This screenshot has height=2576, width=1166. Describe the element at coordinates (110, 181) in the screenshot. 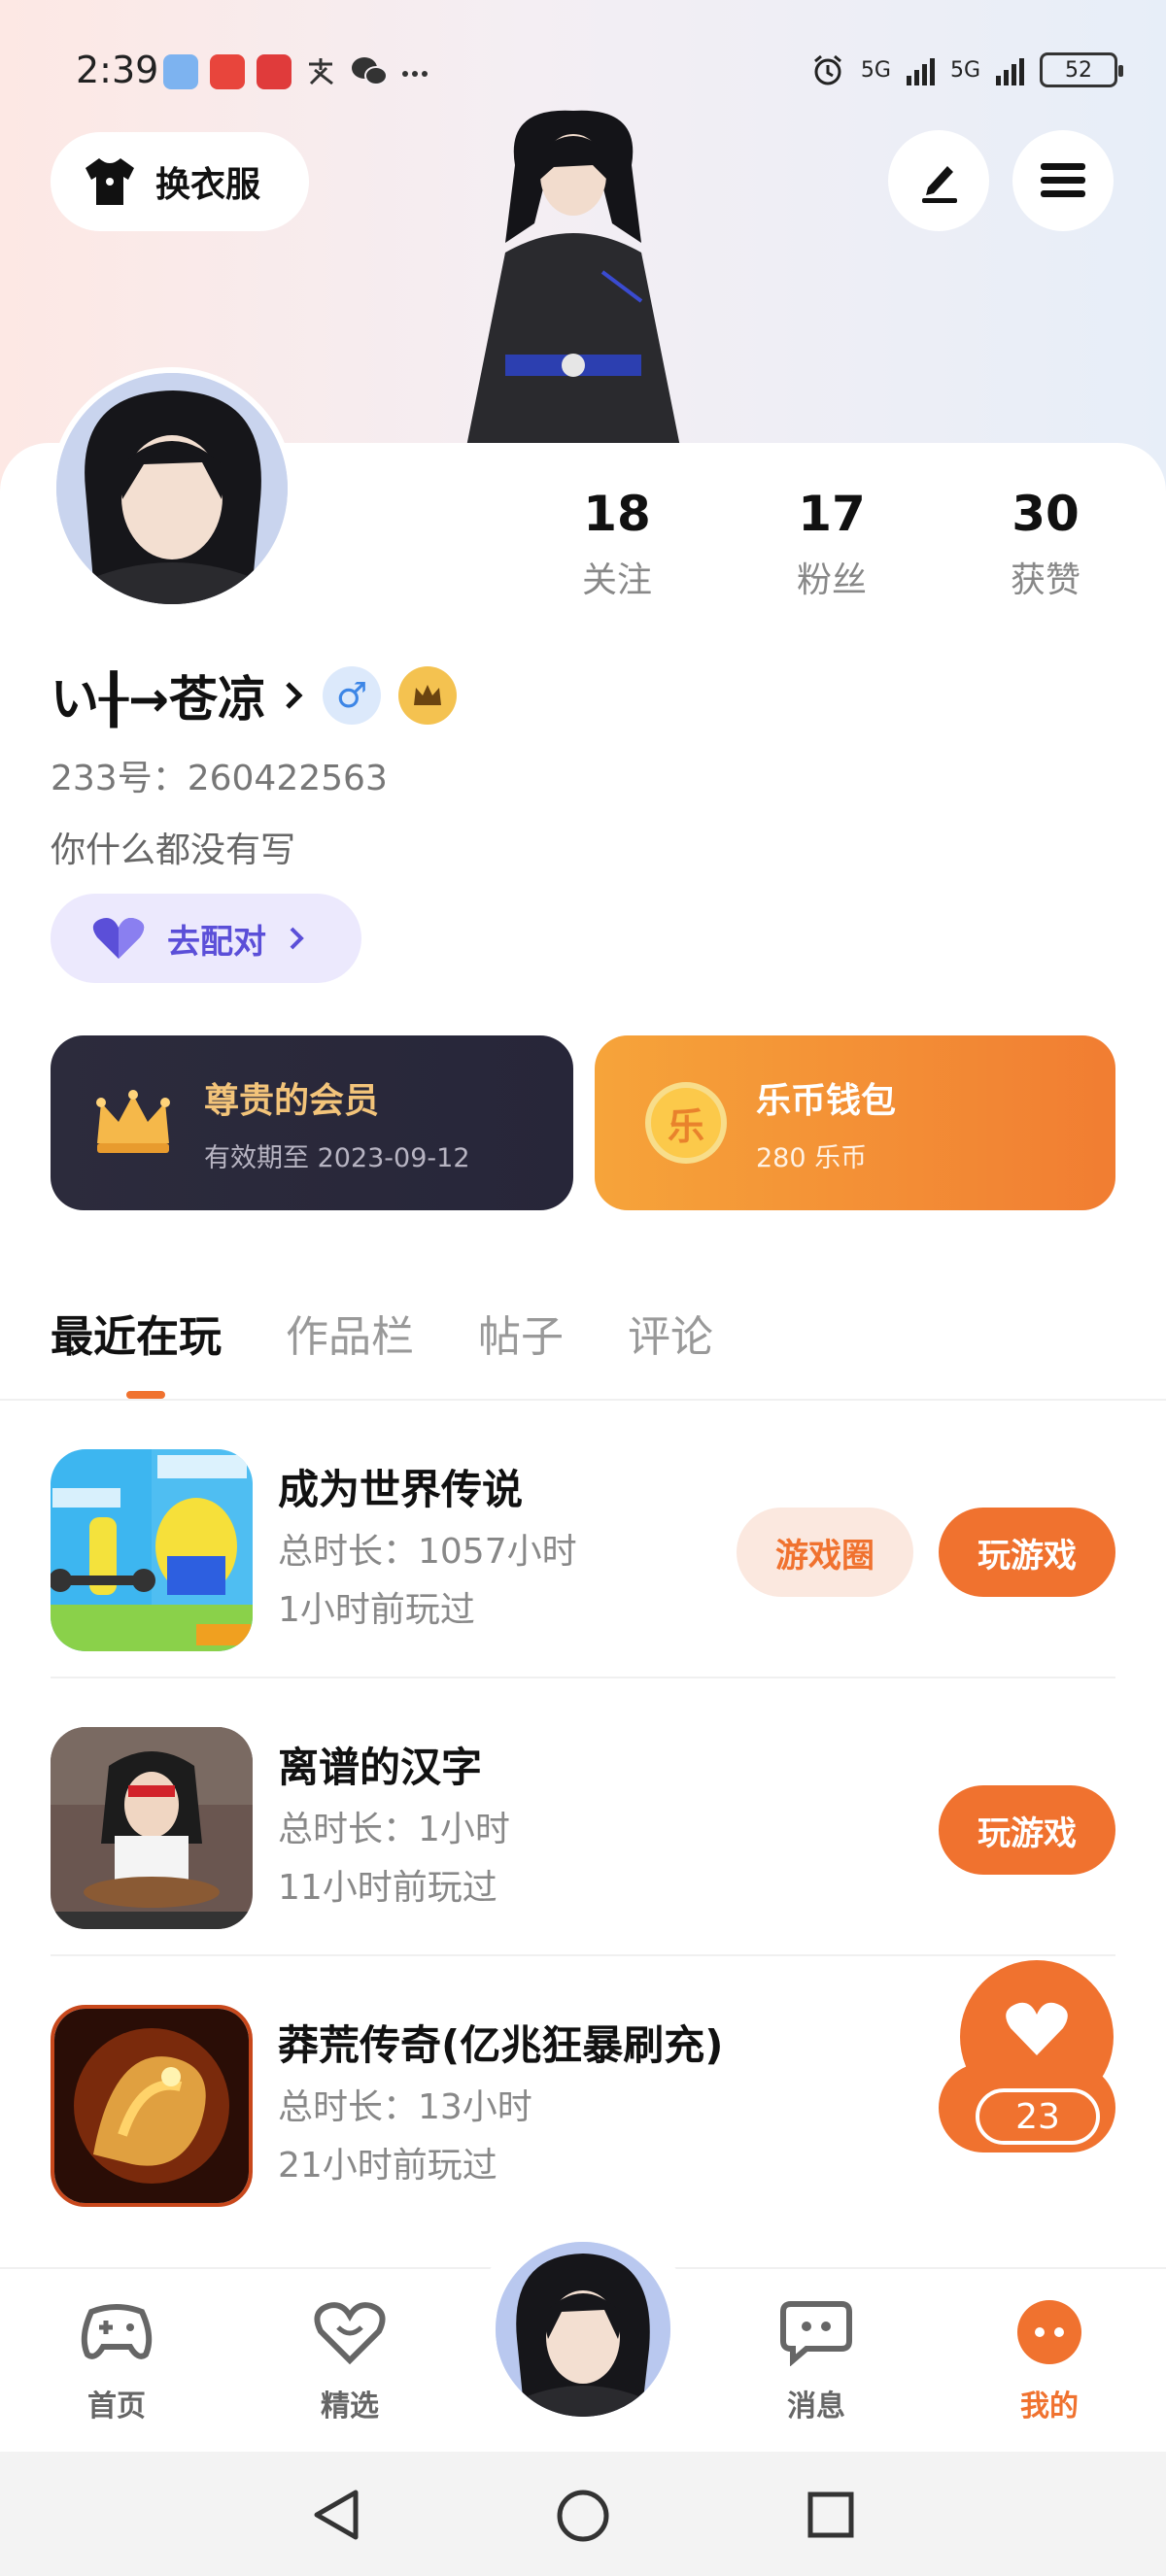

I see `shirt-icon` at that location.